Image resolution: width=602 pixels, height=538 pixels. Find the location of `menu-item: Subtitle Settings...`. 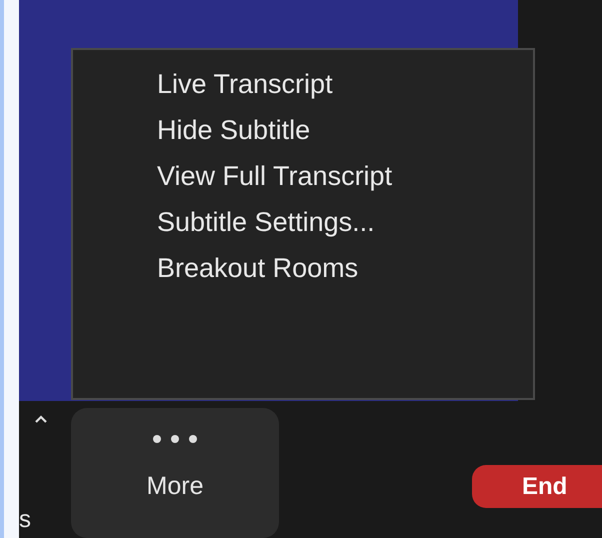

menu-item: Subtitle Settings... is located at coordinates (266, 222).